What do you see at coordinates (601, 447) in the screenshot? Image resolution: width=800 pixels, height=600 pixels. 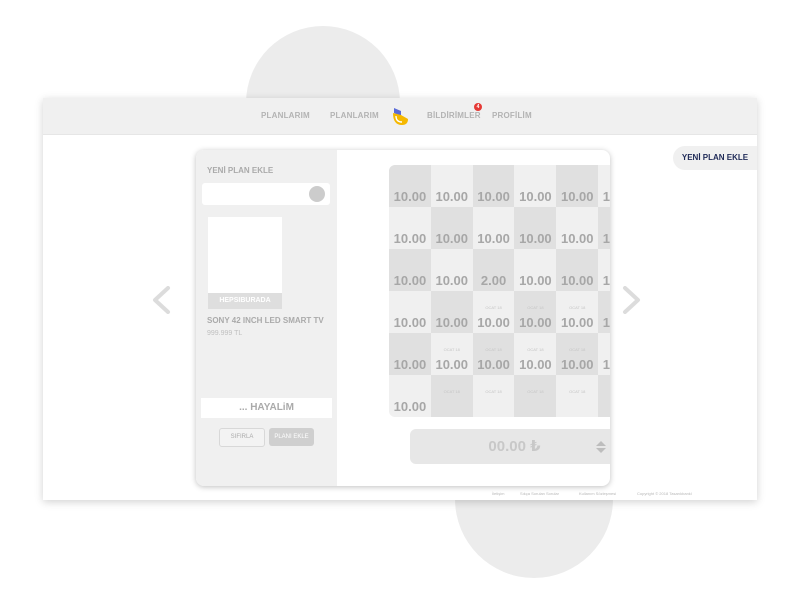 I see `stepper-arrows-icon` at bounding box center [601, 447].